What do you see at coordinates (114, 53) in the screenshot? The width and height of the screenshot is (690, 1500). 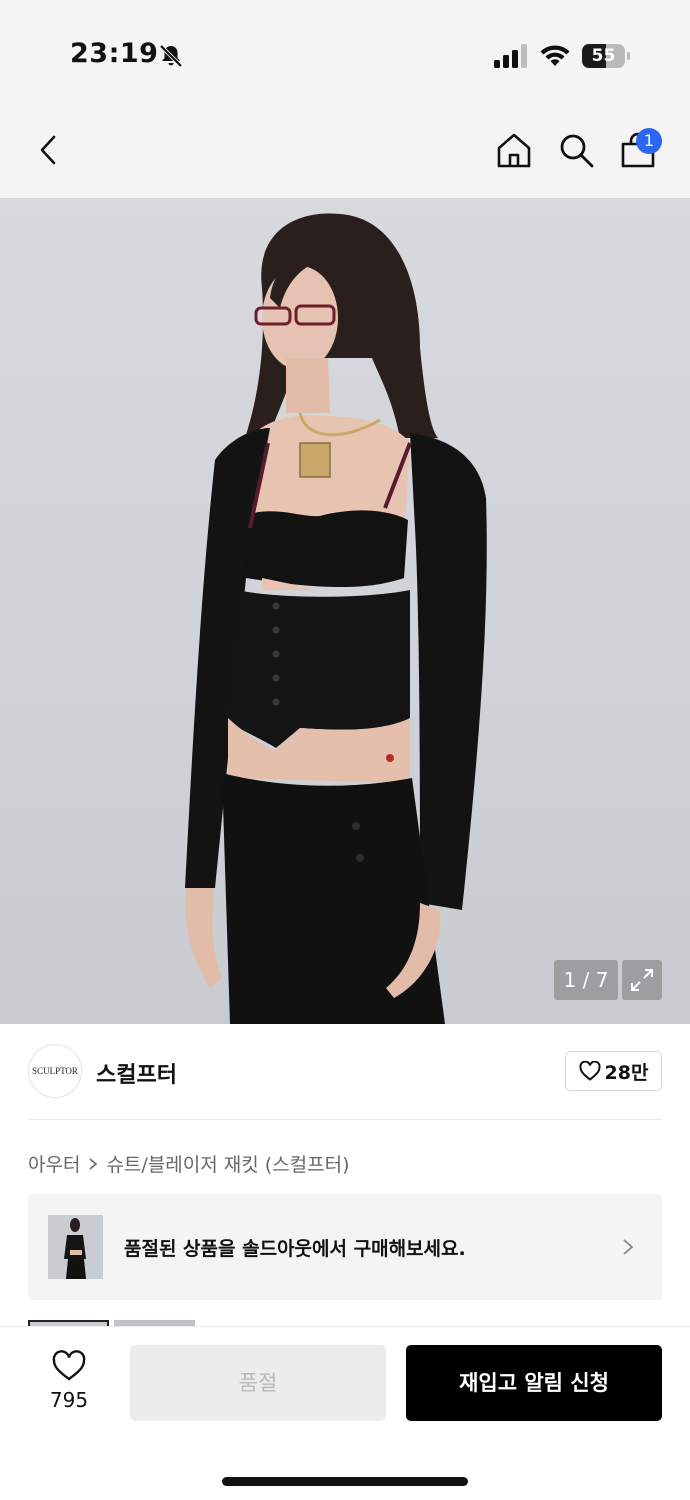 I see `status-time: 23:19` at bounding box center [114, 53].